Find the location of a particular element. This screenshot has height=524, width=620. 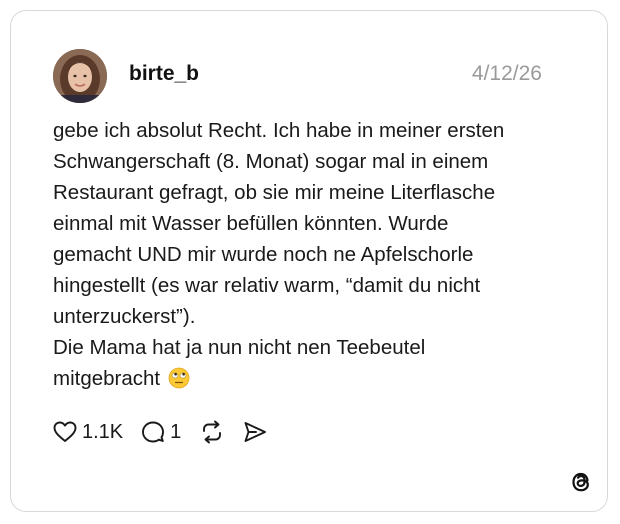

reply-count: 1 is located at coordinates (176, 432).